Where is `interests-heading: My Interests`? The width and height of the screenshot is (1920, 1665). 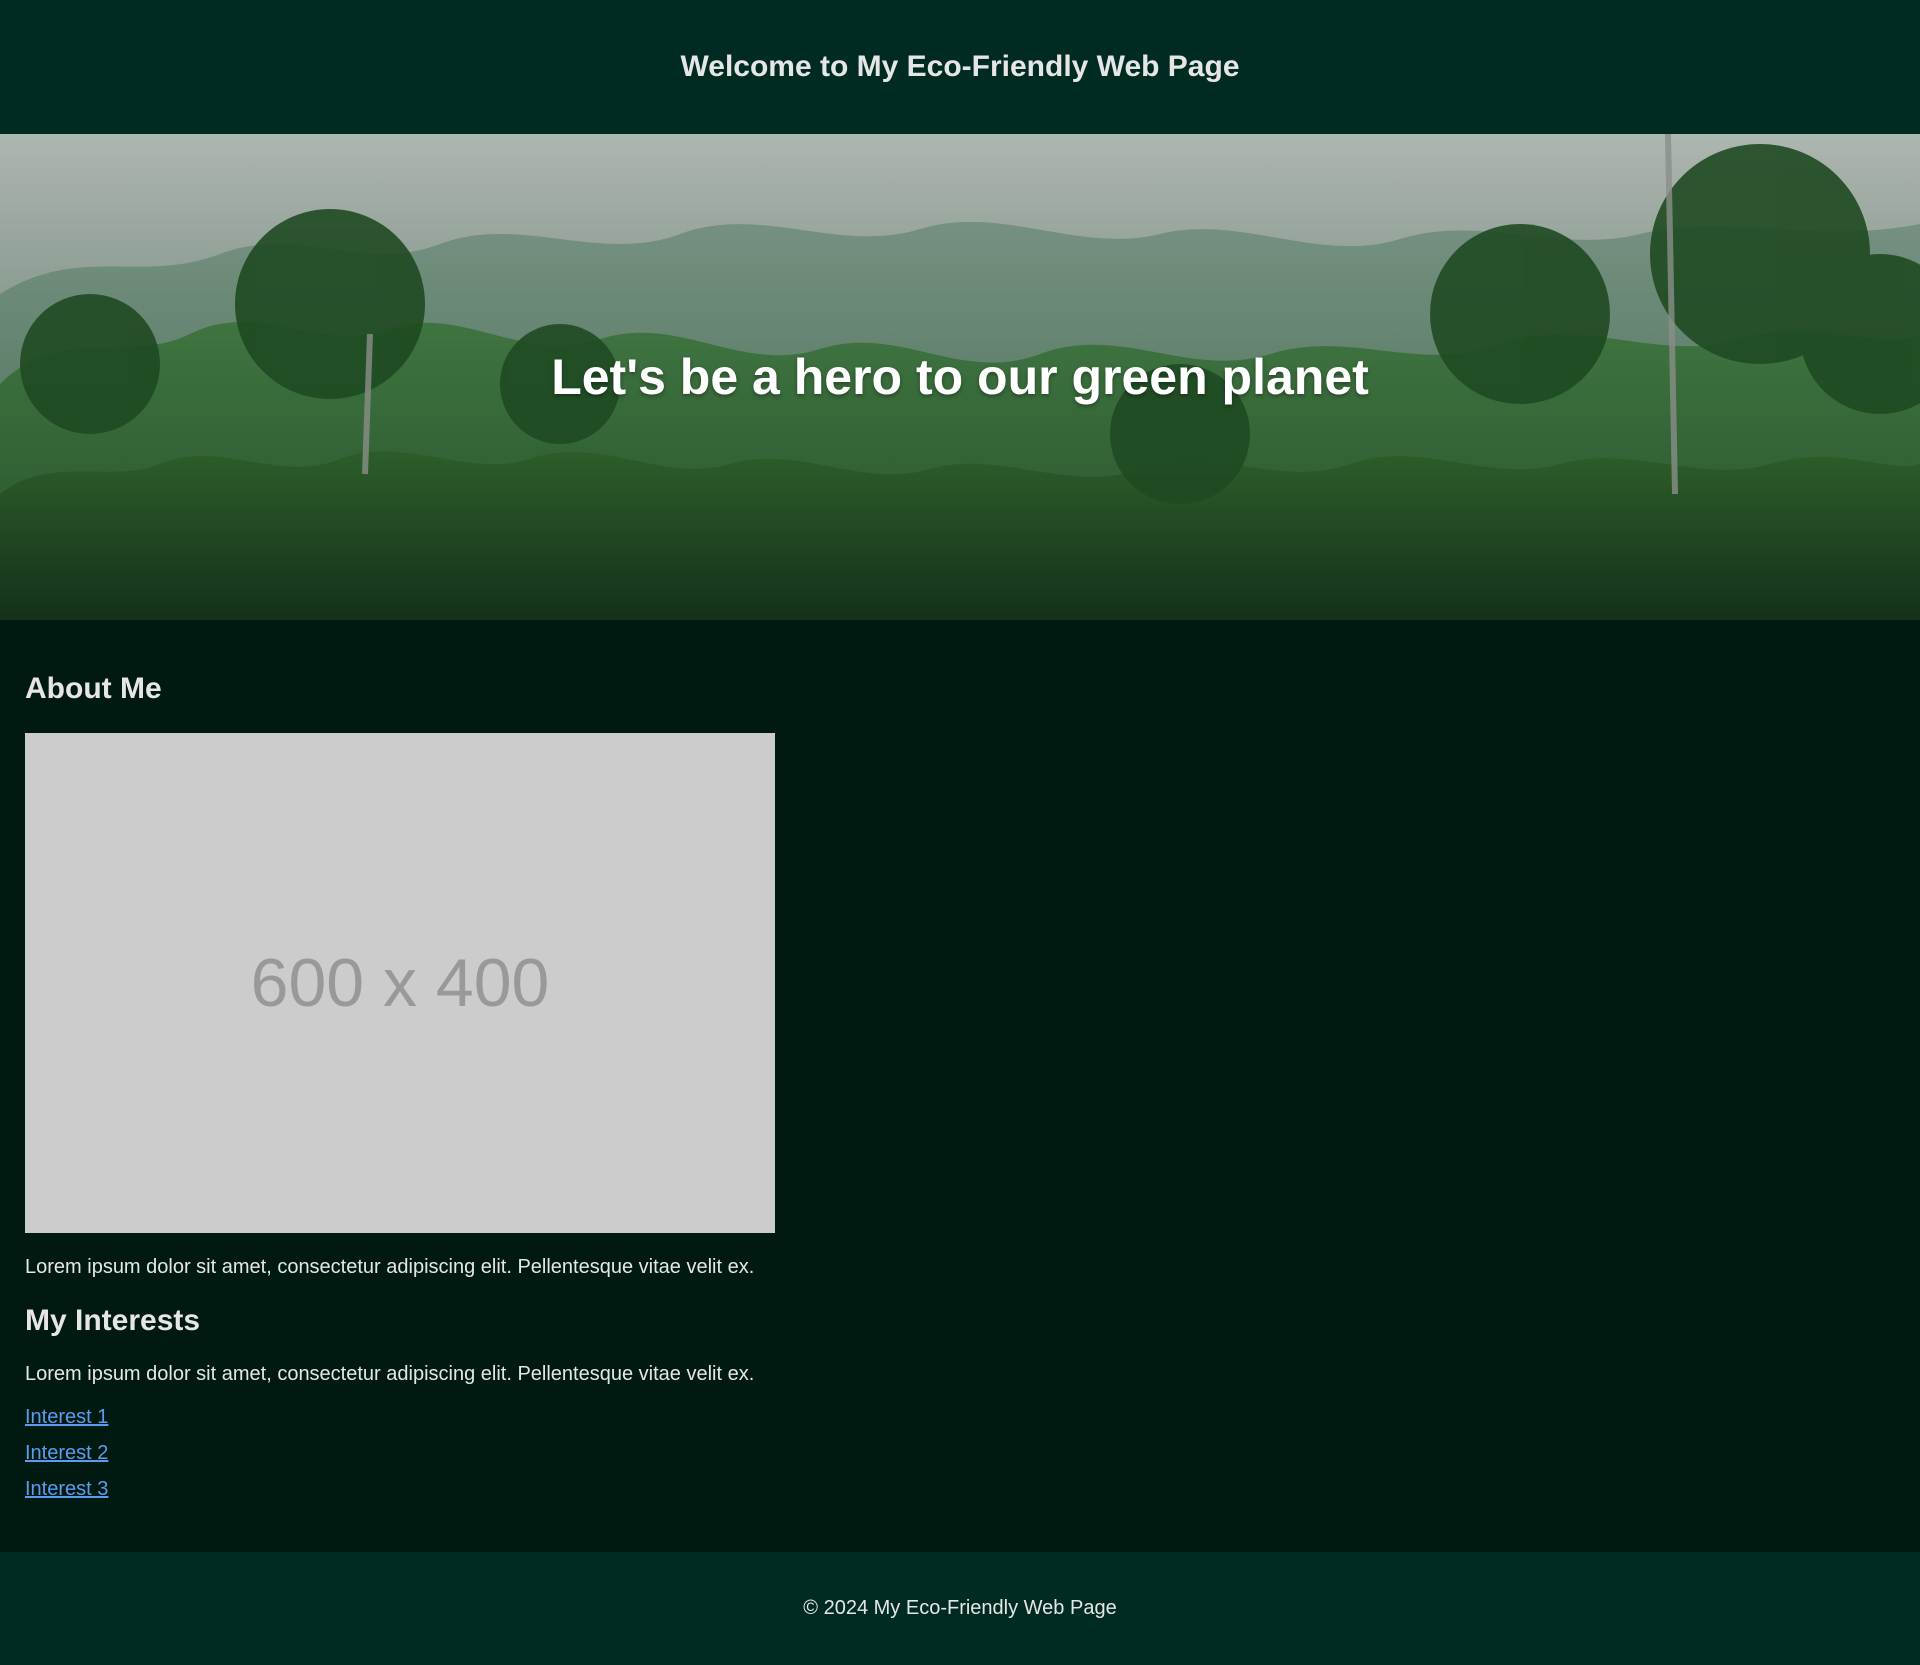
interests-heading: My Interests is located at coordinates (113, 1320).